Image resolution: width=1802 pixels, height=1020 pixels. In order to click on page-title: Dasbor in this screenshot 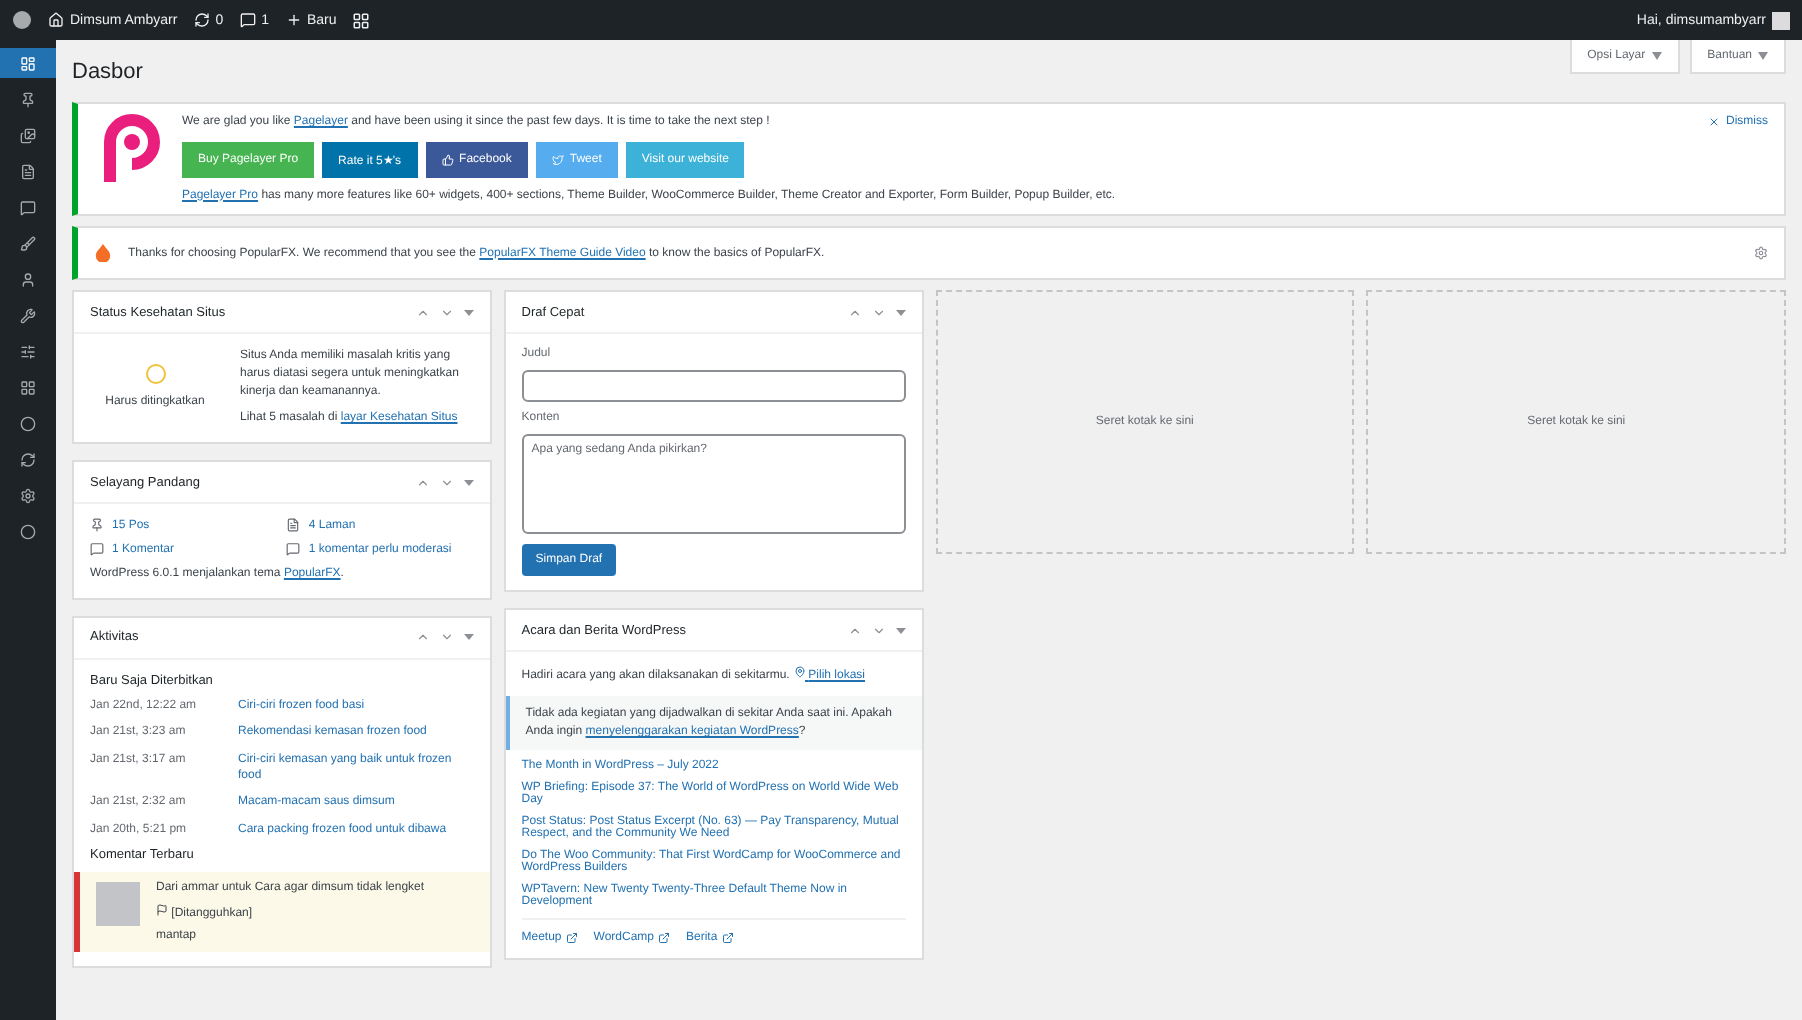, I will do `click(107, 72)`.